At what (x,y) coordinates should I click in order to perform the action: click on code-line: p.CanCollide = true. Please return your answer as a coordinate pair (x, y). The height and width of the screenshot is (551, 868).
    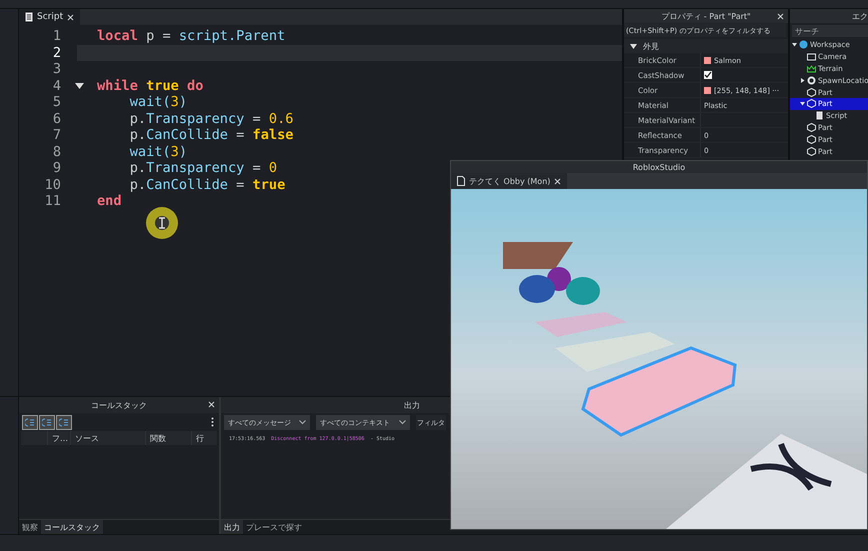
    Looking at the image, I should click on (207, 184).